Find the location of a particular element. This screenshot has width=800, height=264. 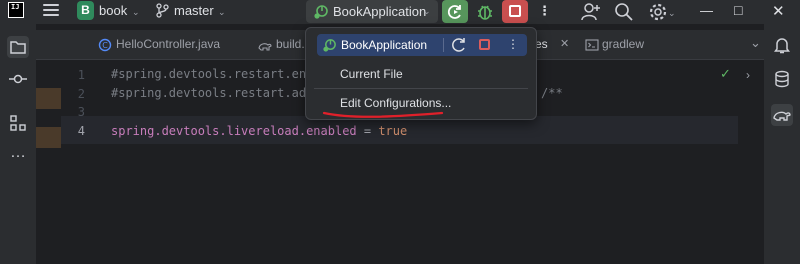

search-icon is located at coordinates (624, 12).